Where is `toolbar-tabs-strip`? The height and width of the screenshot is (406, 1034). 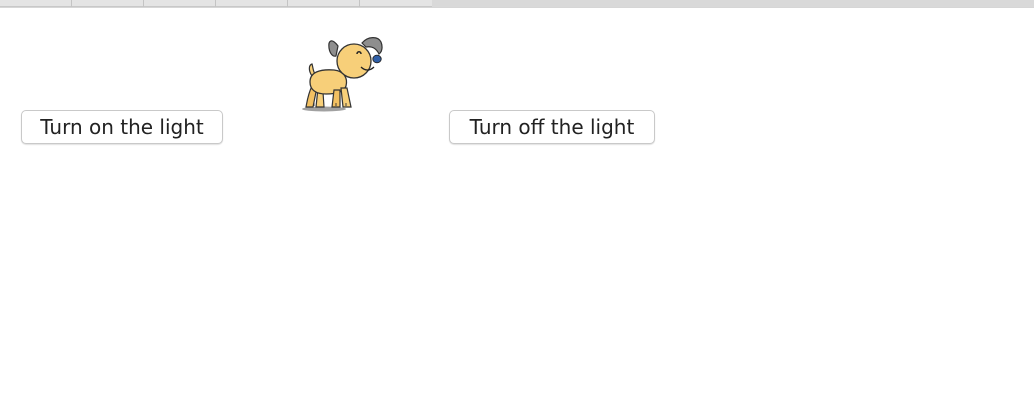
toolbar-tabs-strip is located at coordinates (216, 3).